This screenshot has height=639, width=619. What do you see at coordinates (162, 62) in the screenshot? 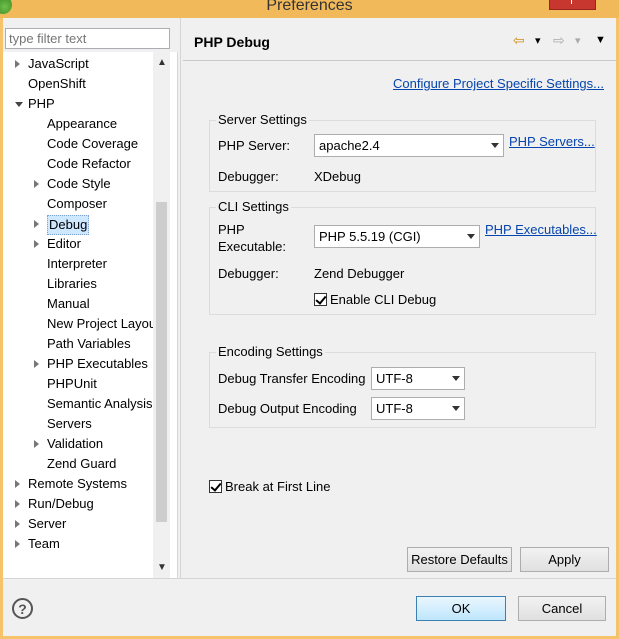
I see `scroll-up-icon: ▲` at bounding box center [162, 62].